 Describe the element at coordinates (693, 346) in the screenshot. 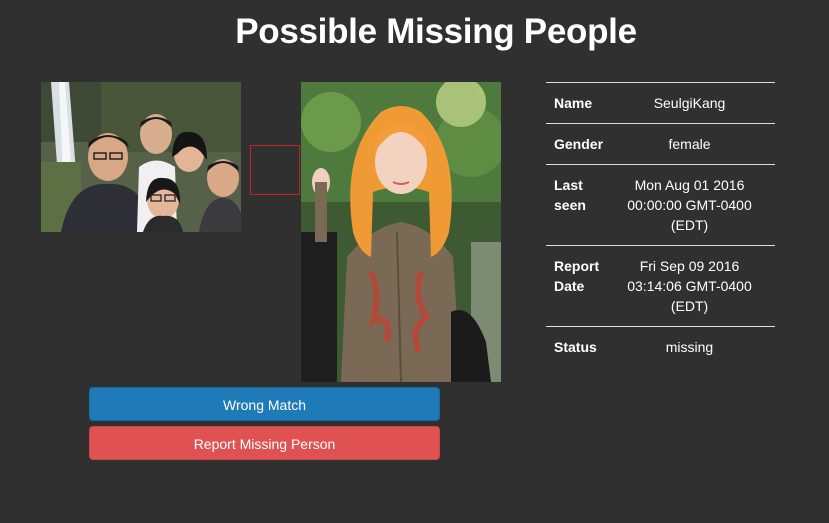

I see `details-value: missing` at that location.